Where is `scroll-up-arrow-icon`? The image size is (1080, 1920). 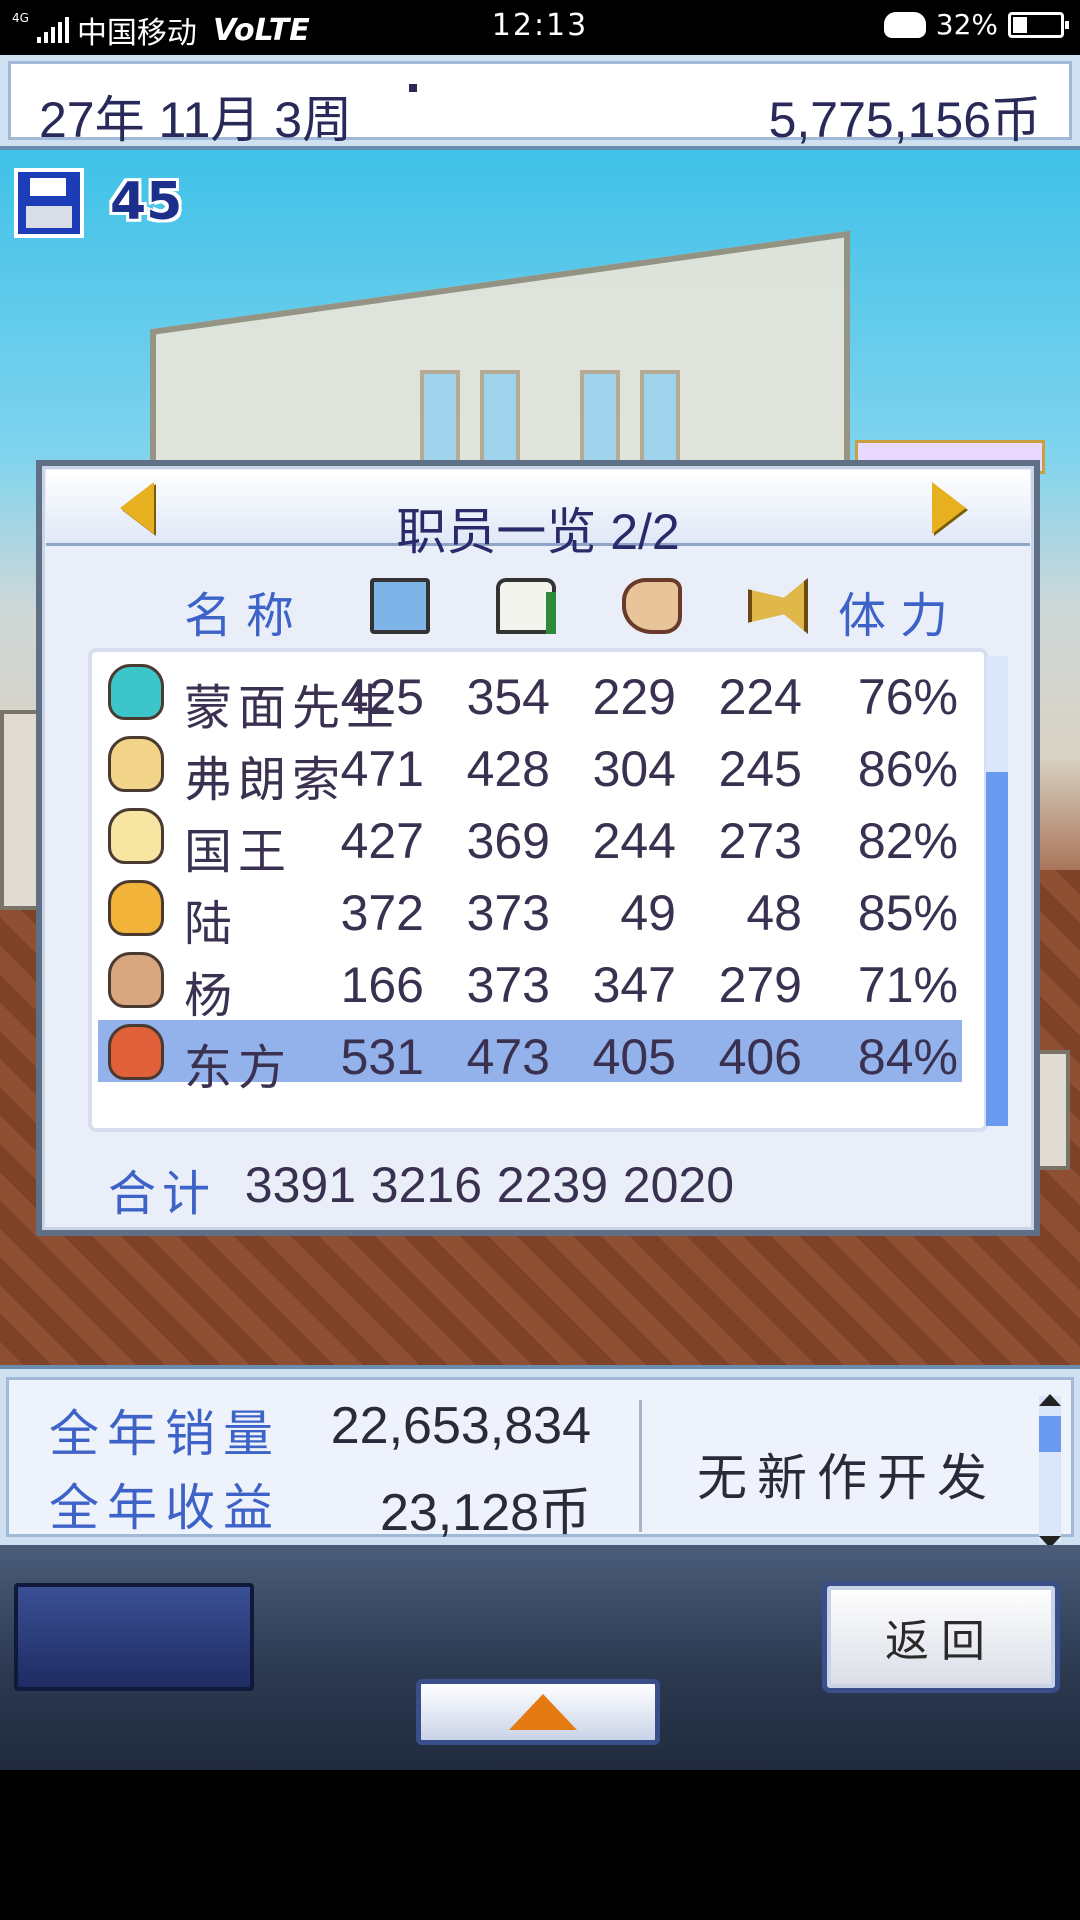
scroll-up-arrow-icon is located at coordinates (1050, 1400).